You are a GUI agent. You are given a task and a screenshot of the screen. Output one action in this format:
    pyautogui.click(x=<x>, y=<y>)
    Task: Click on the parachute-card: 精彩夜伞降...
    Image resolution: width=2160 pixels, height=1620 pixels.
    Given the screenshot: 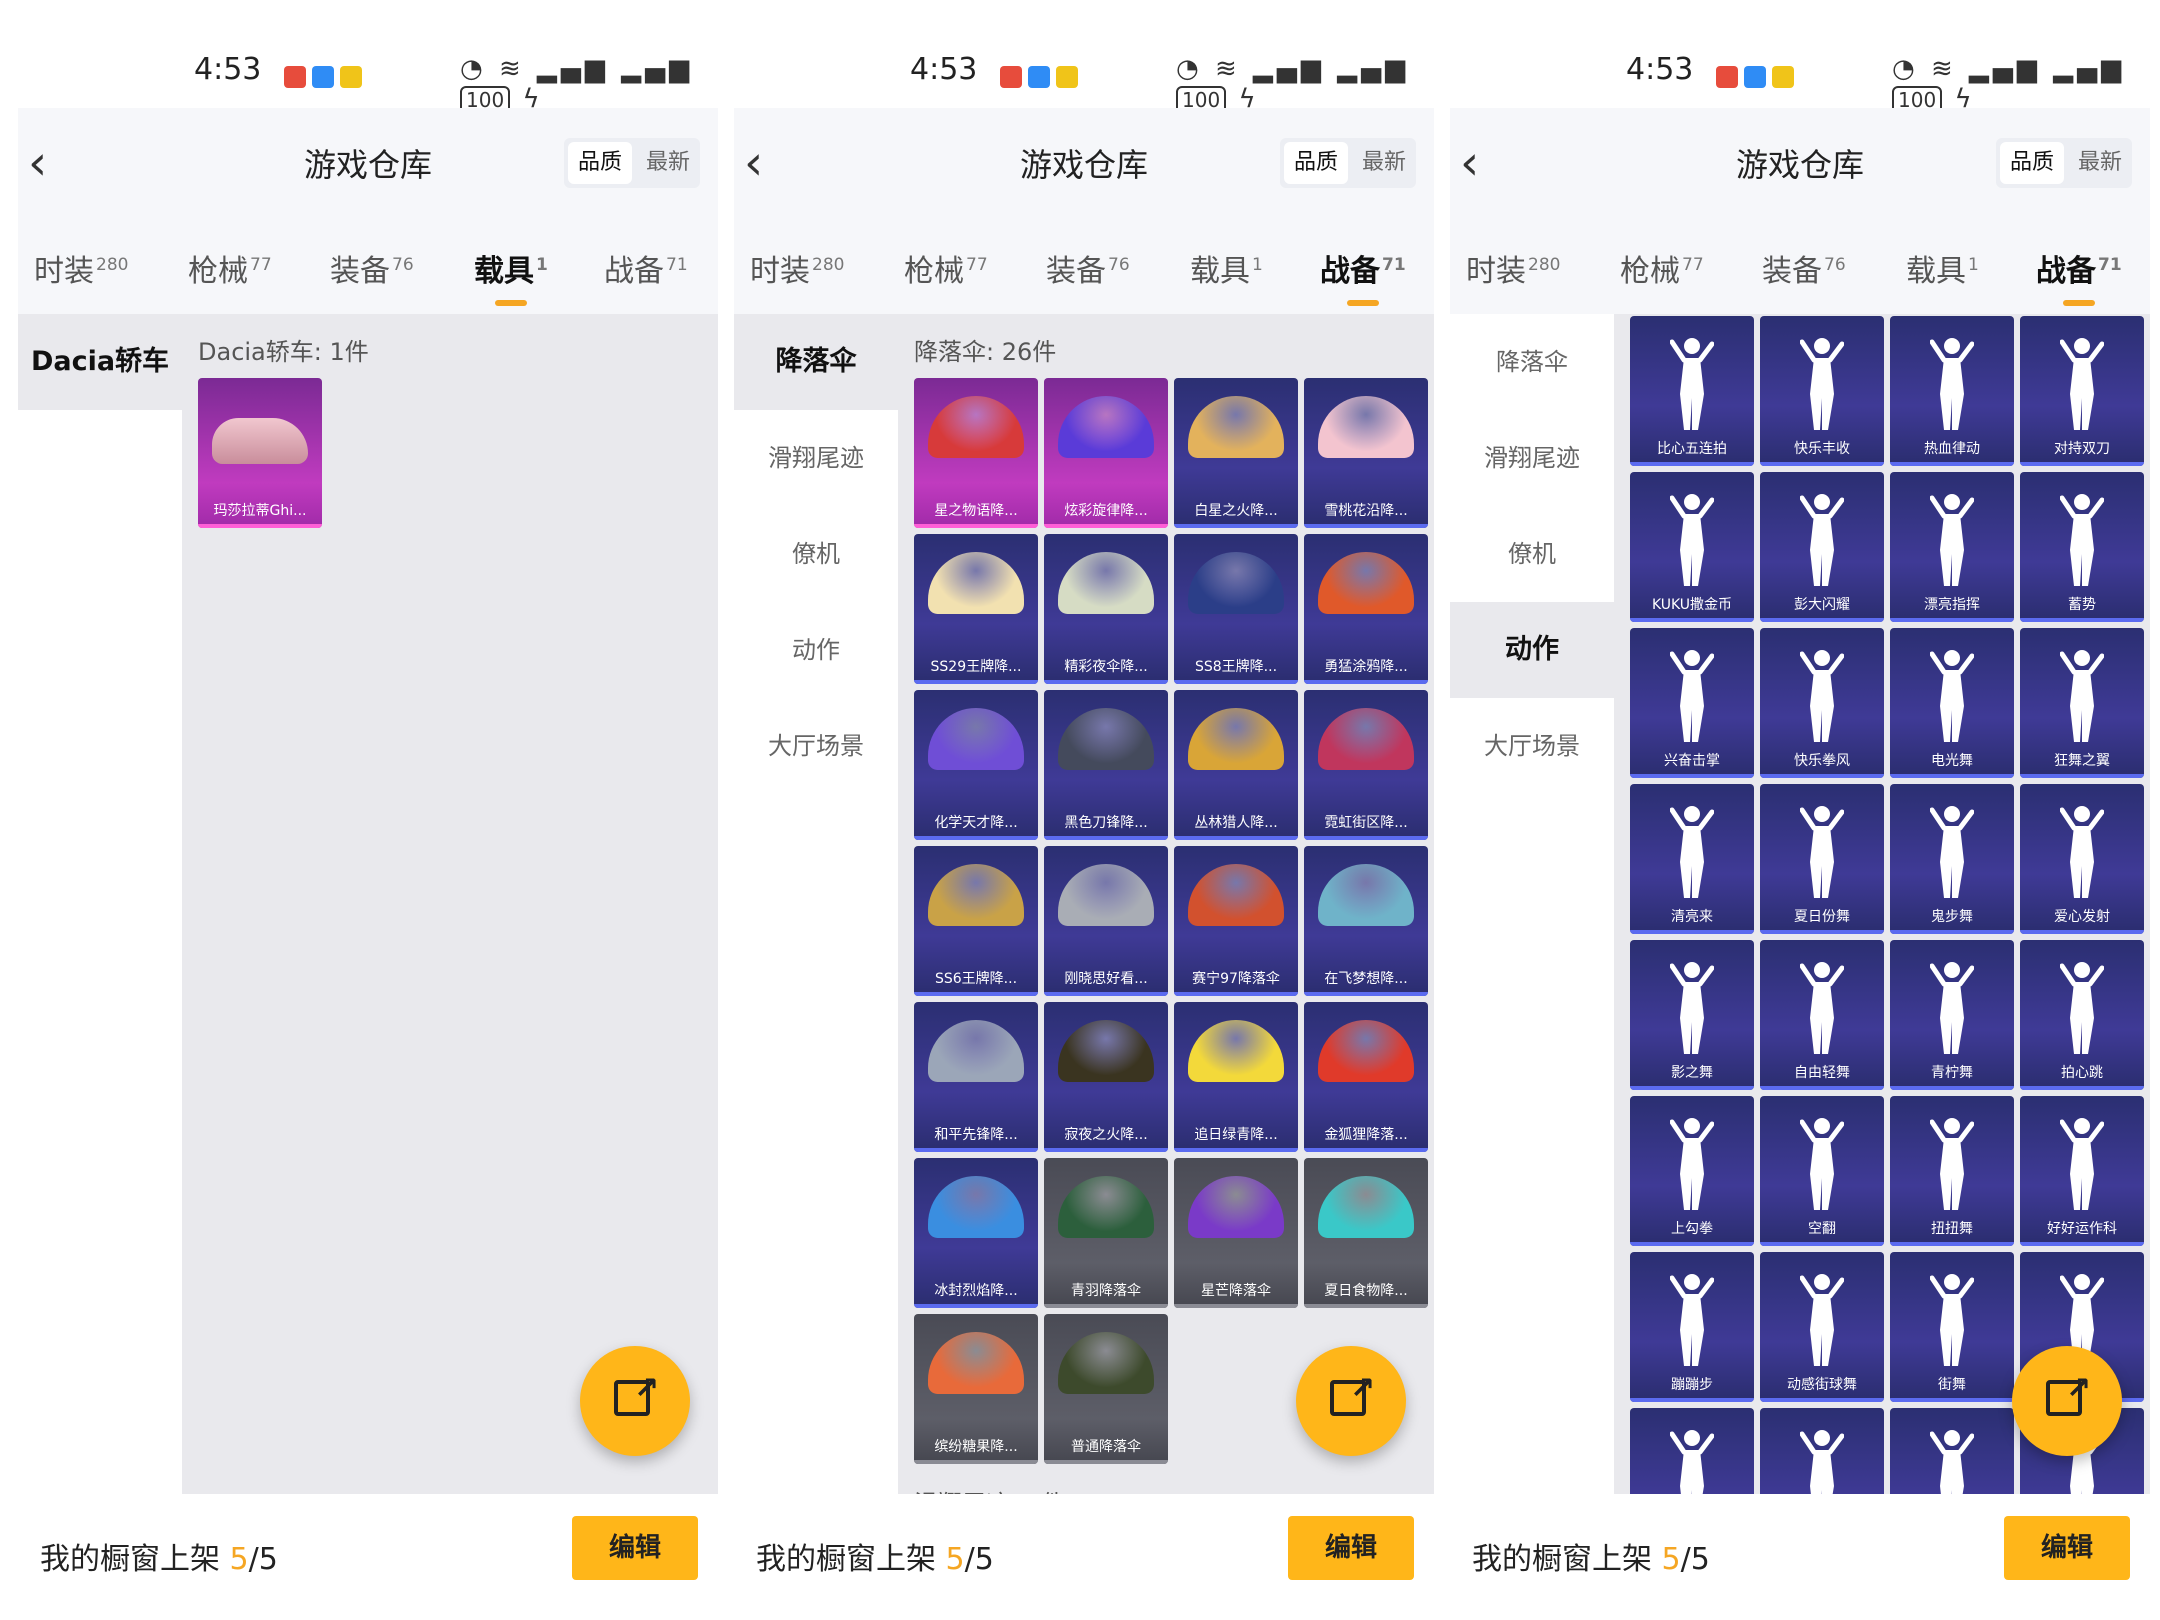 What is the action you would take?
    pyautogui.click(x=1106, y=609)
    